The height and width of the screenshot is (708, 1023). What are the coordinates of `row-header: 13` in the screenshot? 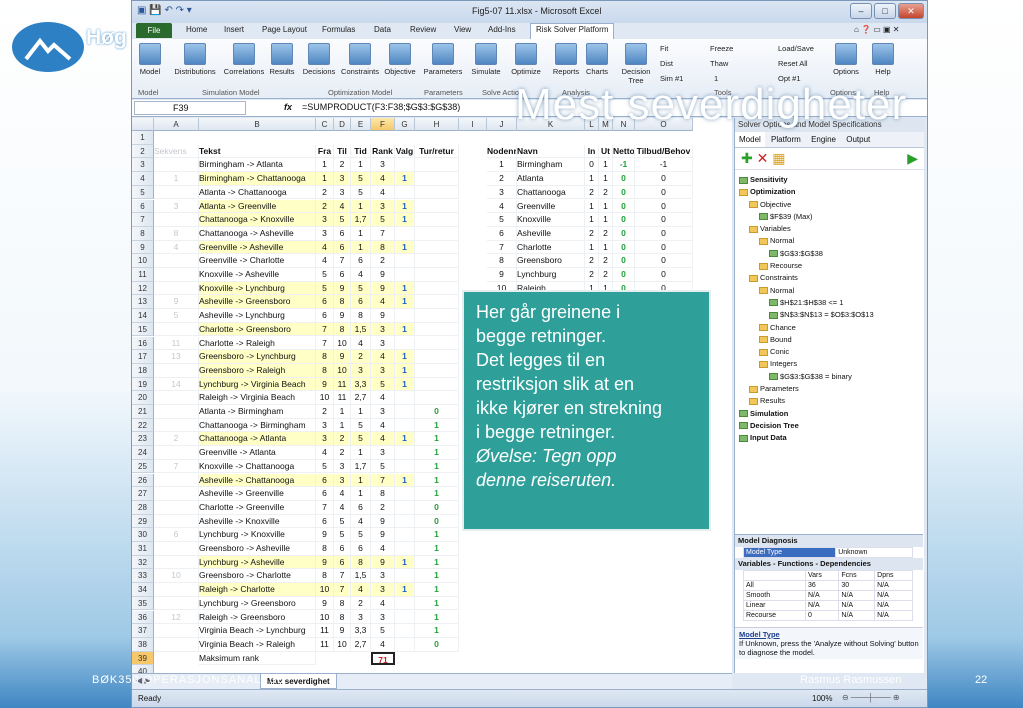 It's located at (143, 302).